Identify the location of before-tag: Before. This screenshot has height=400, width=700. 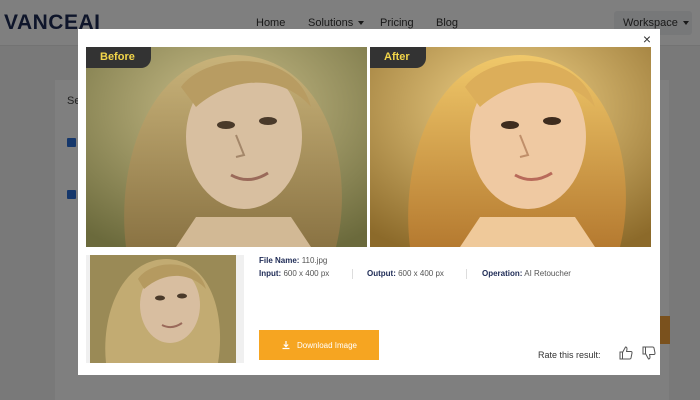
(118, 57).